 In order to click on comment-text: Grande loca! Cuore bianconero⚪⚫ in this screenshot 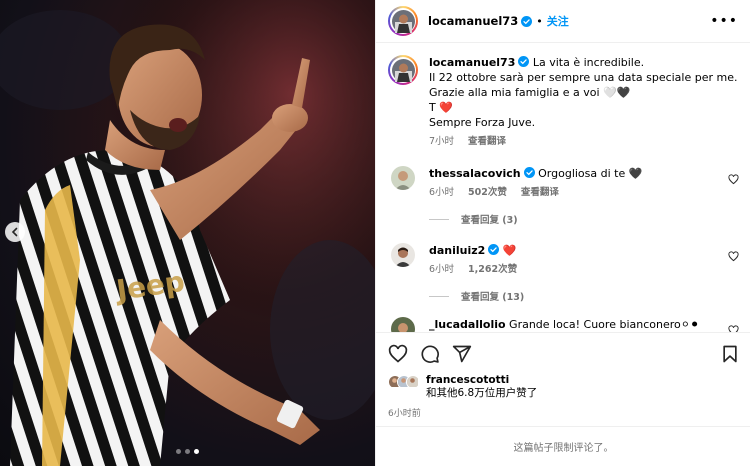, I will do `click(604, 324)`.